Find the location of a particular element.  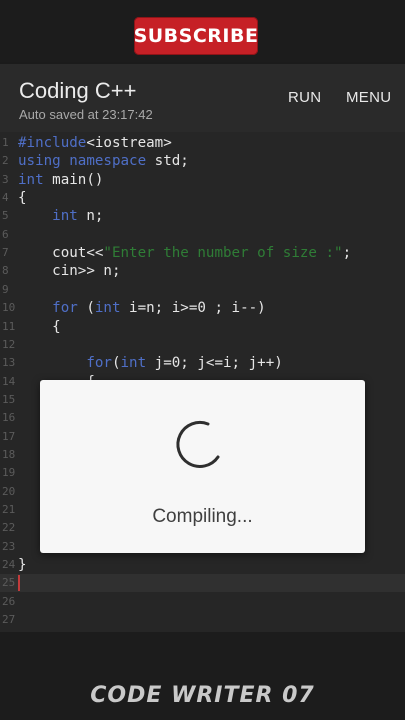

line-number: 14 is located at coordinates (9, 381).